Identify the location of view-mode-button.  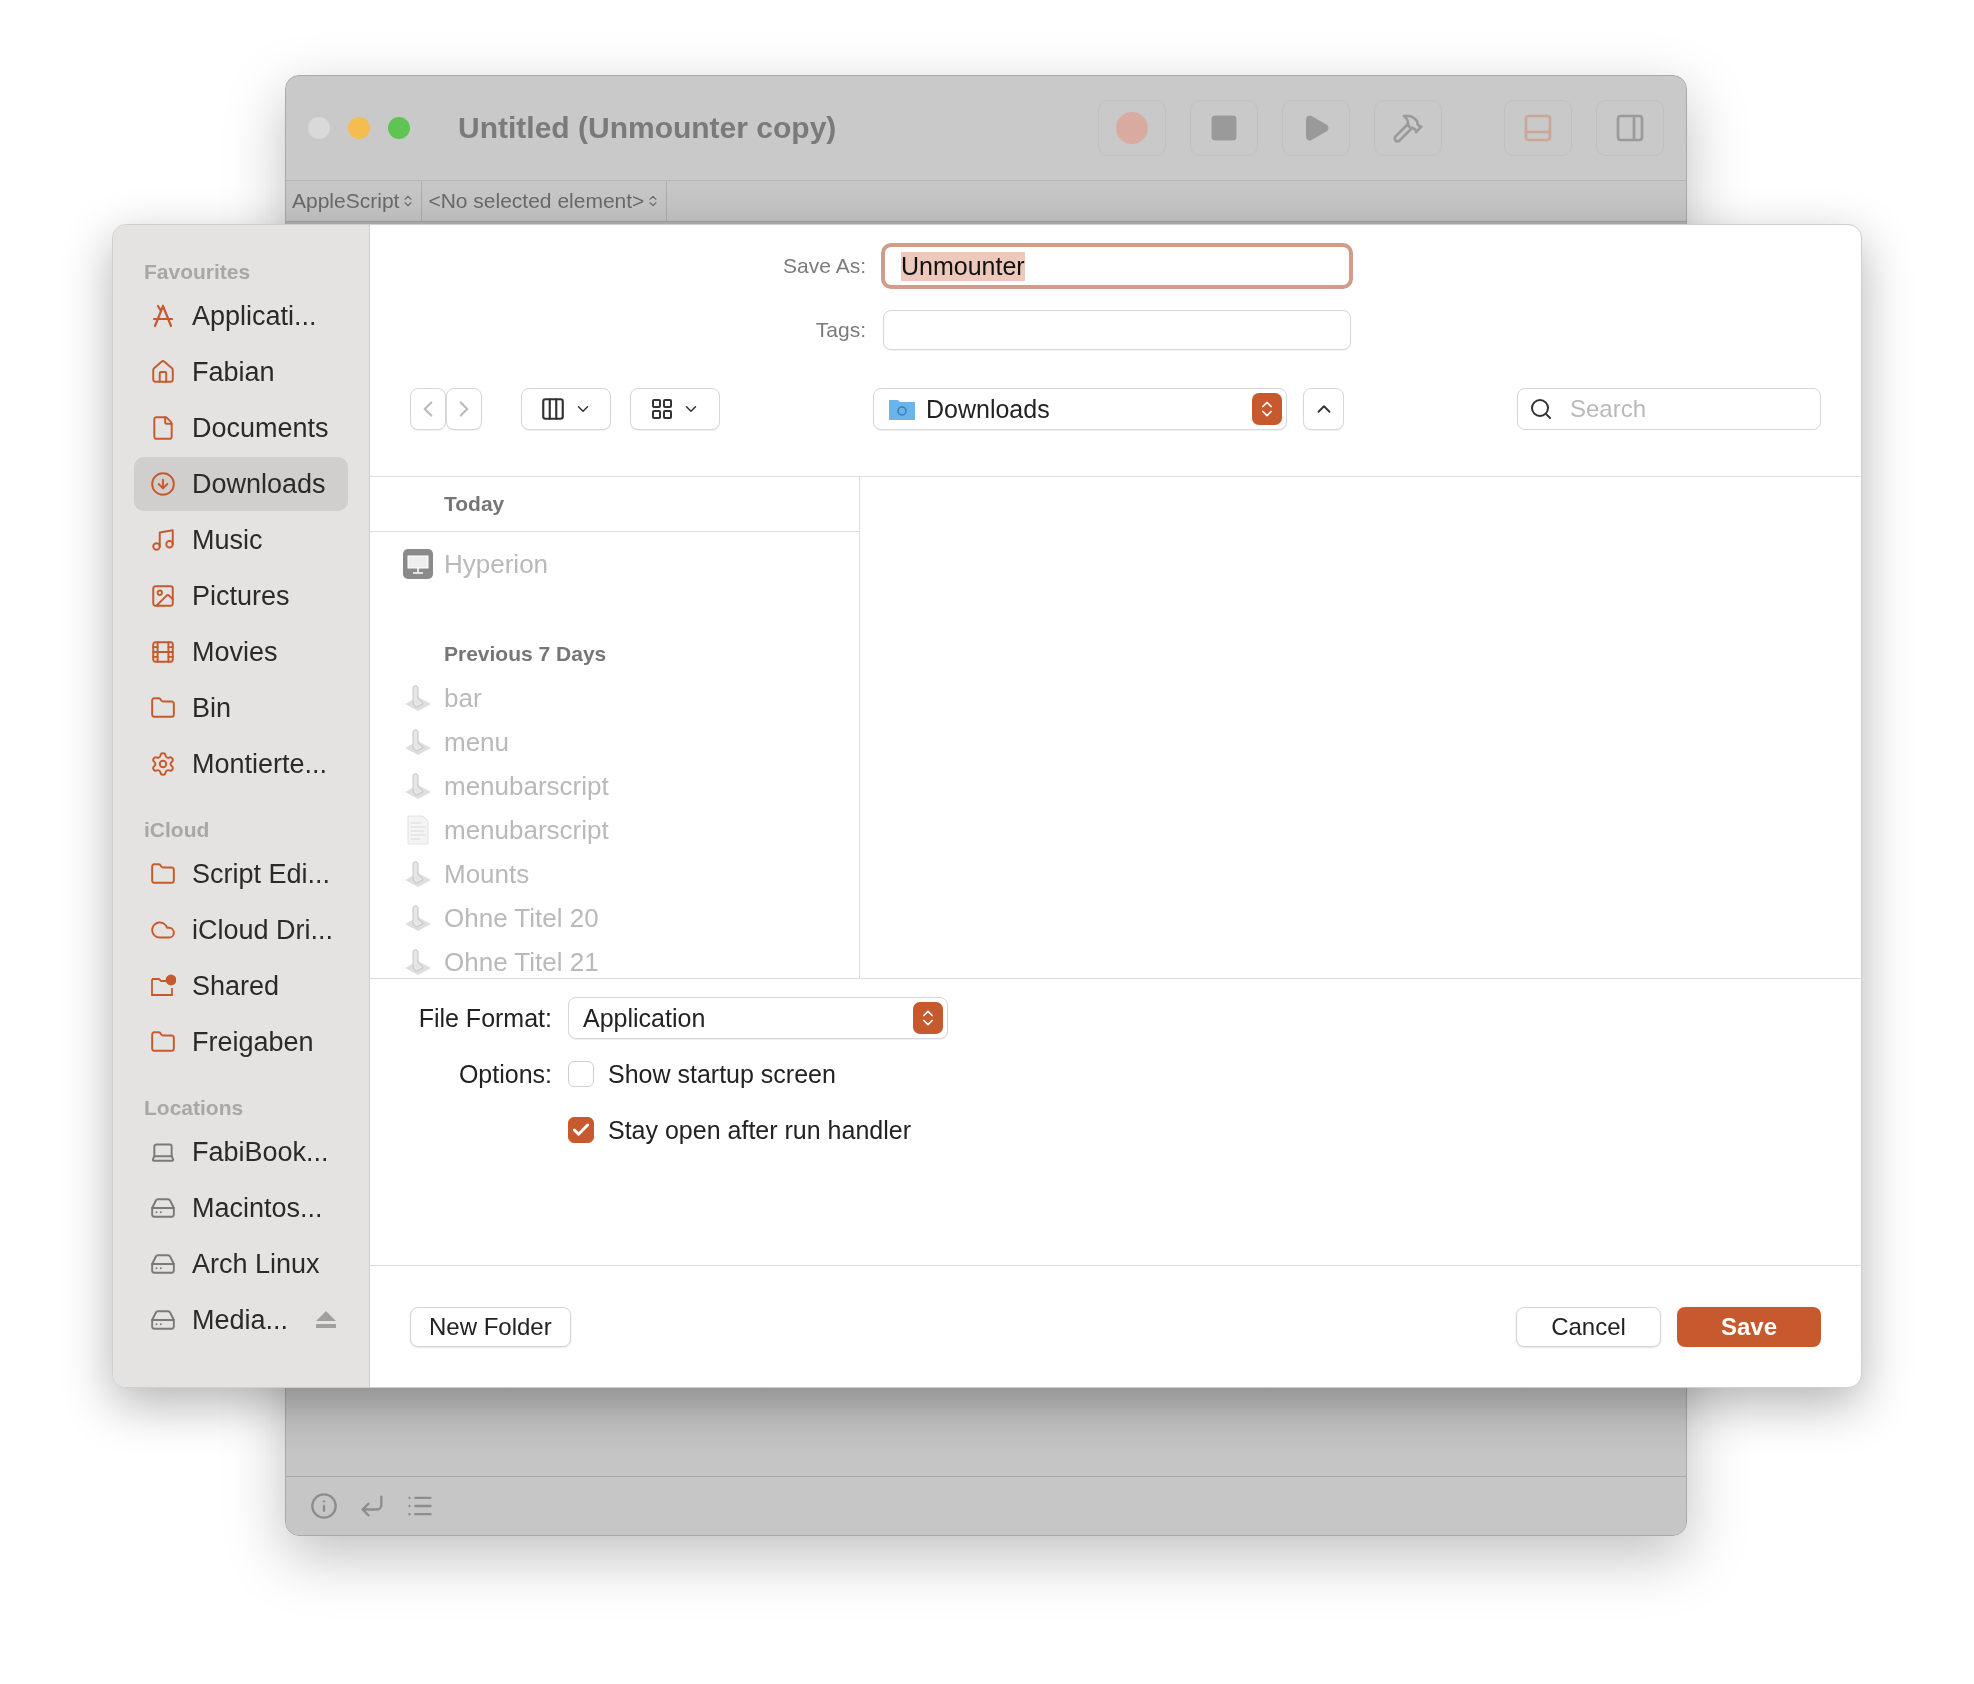
(566, 409).